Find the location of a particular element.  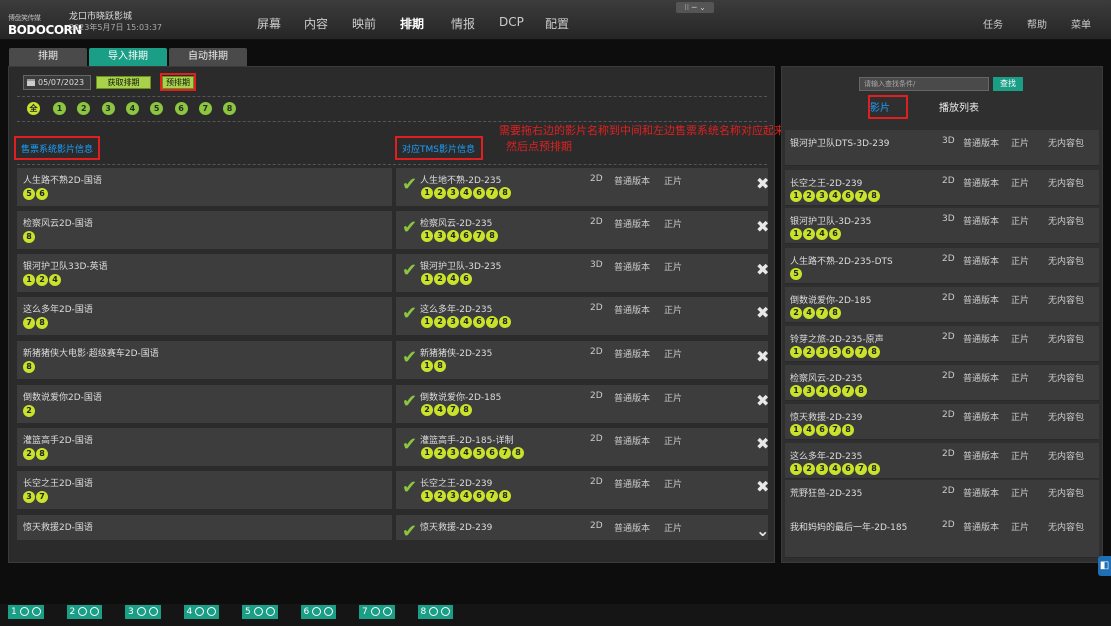

hall-filter-button: 7 is located at coordinates (205, 108).